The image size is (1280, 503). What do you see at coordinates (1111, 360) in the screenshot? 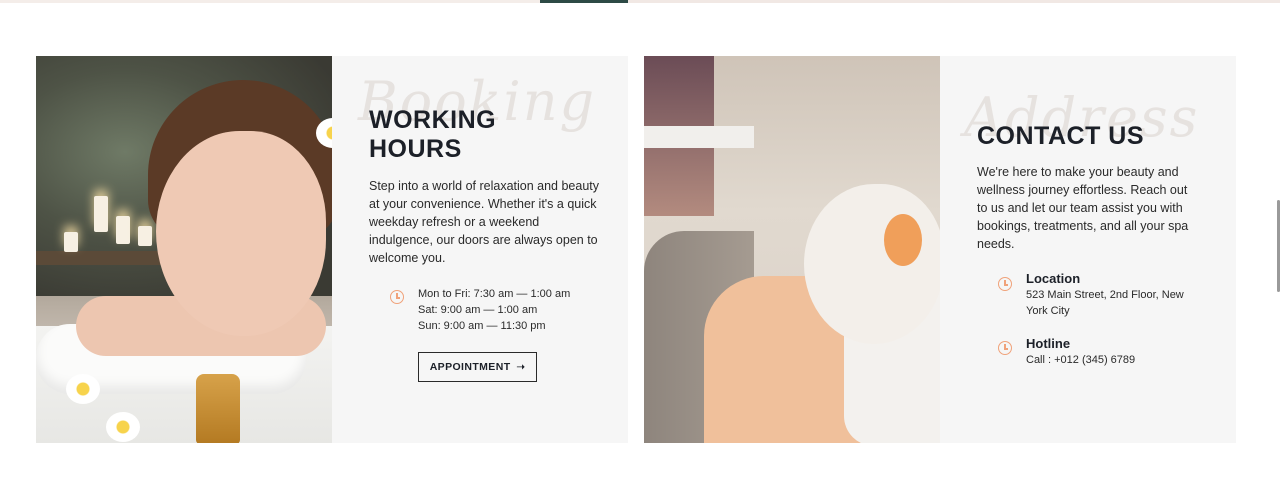
I see `hotline-text: Call : +012 (345) 6789` at bounding box center [1111, 360].